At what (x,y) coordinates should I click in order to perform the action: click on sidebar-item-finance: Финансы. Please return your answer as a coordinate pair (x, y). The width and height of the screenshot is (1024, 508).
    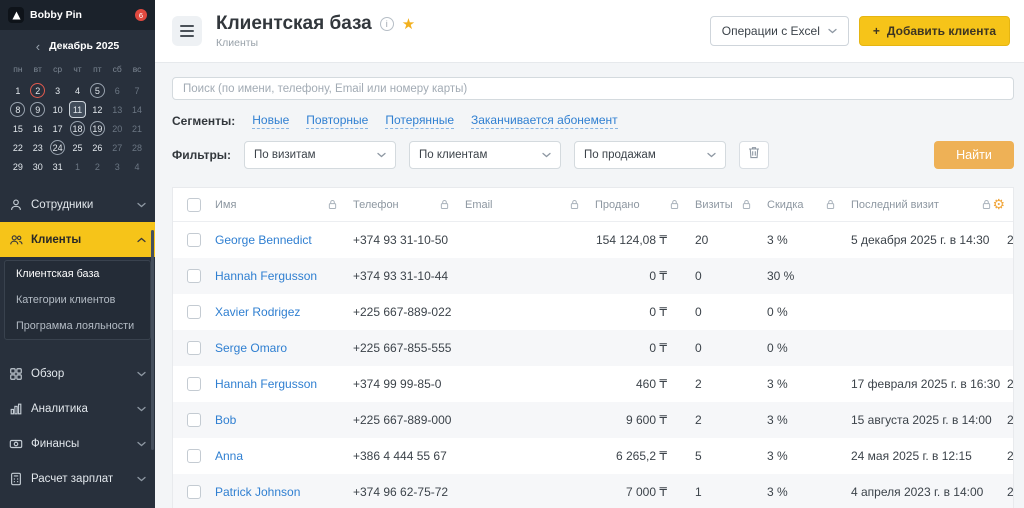
    Looking at the image, I should click on (77, 443).